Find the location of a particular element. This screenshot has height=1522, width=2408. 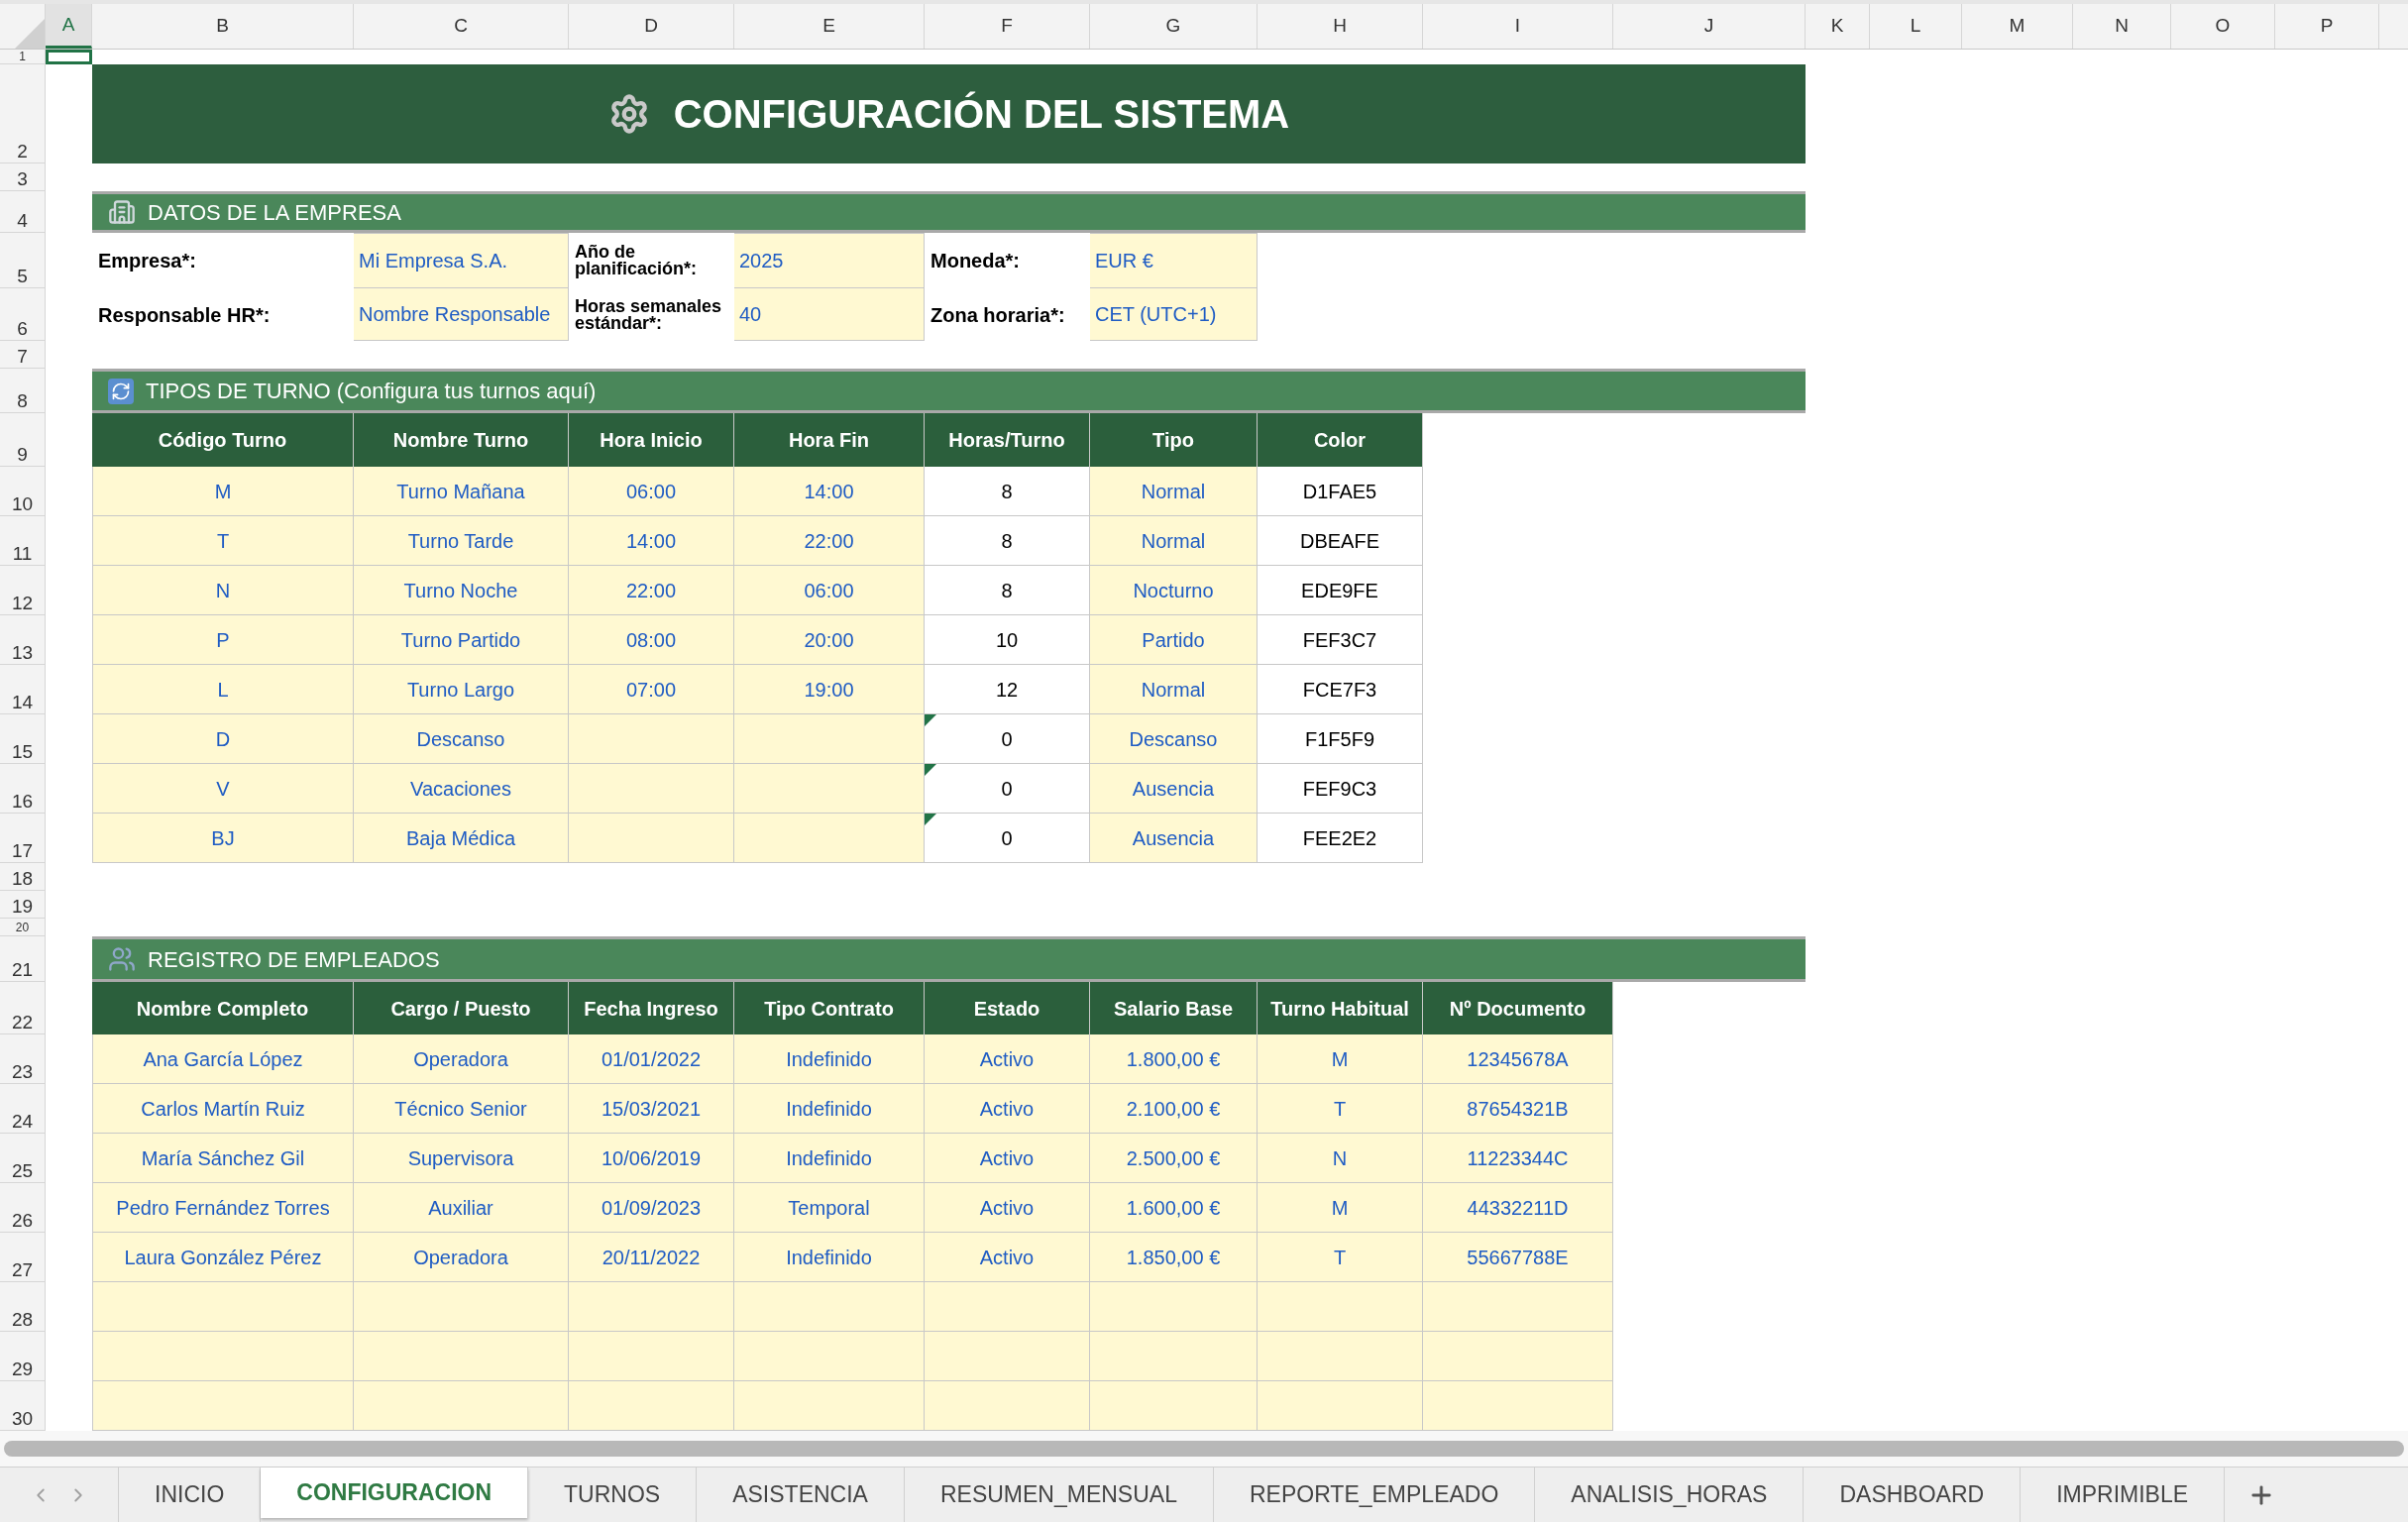

table-cell: 20:00 is located at coordinates (829, 640).